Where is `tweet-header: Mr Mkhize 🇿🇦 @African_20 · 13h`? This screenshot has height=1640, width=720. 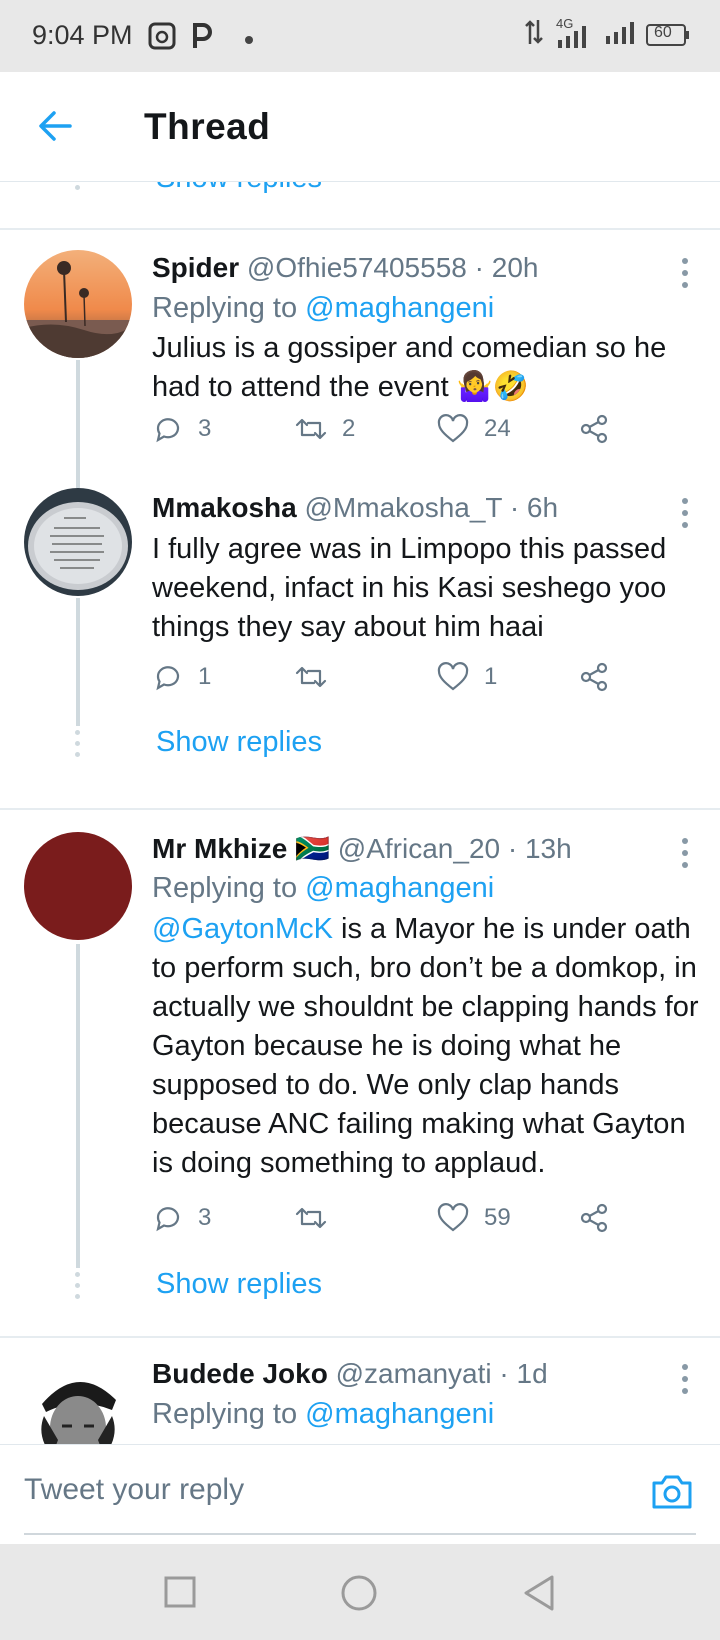
tweet-header: Mr Mkhize 🇿🇦 @African_20 · 13h is located at coordinates (362, 848).